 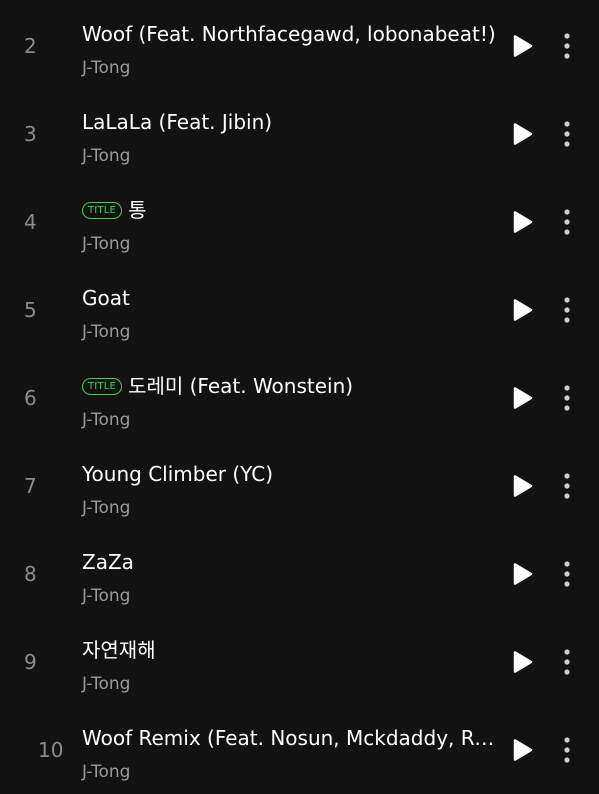 I want to click on track-number: 6, so click(x=30, y=398).